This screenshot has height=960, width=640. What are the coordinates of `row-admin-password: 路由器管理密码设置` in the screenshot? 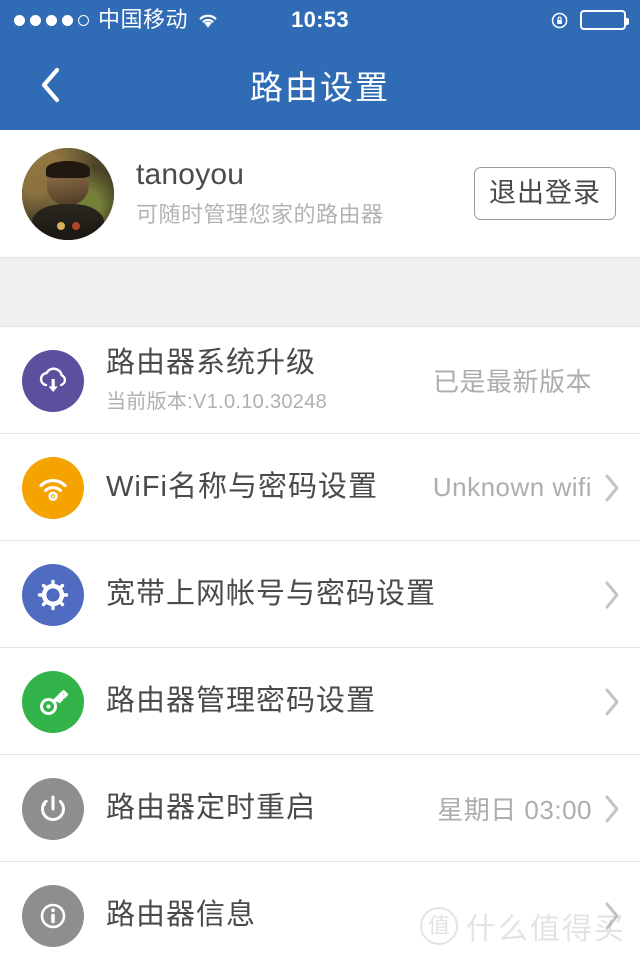 It's located at (320, 701).